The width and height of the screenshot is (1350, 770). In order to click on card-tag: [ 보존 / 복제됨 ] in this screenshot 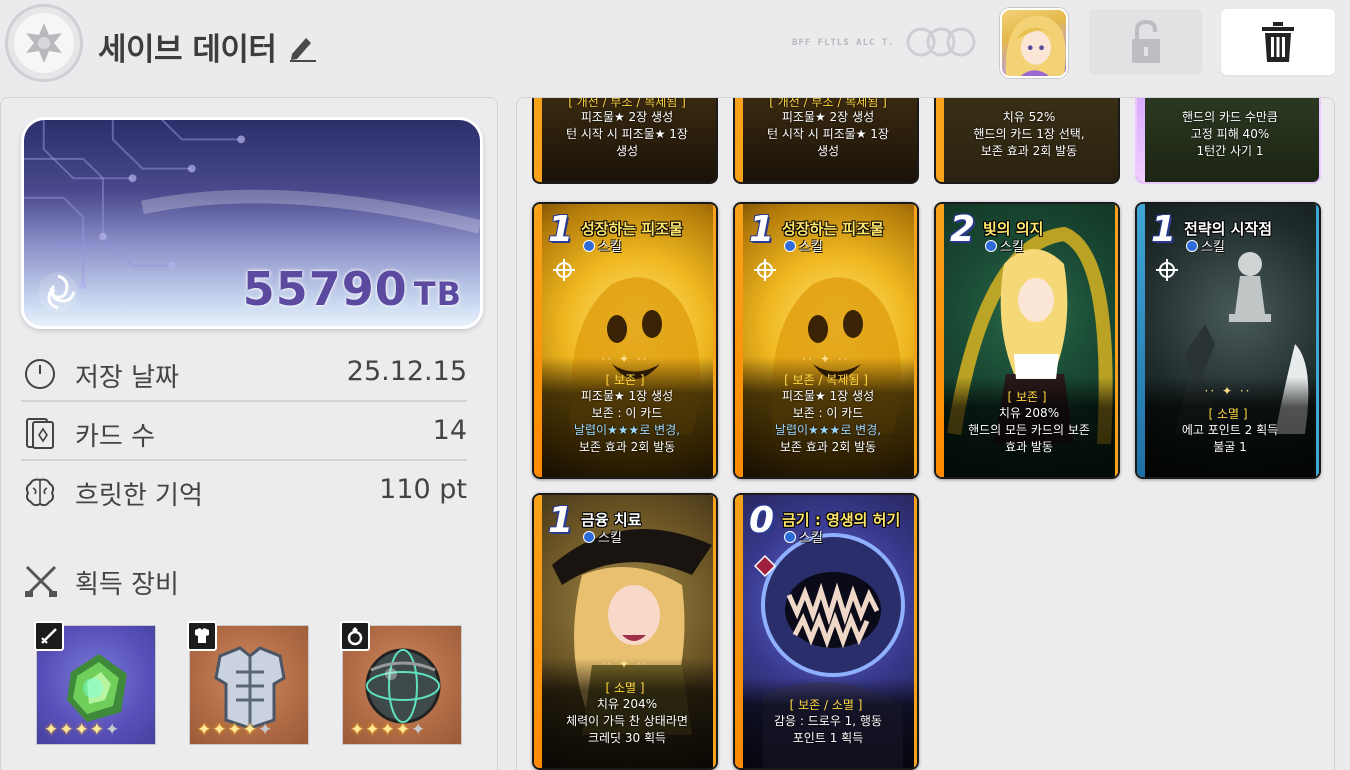, I will do `click(826, 380)`.